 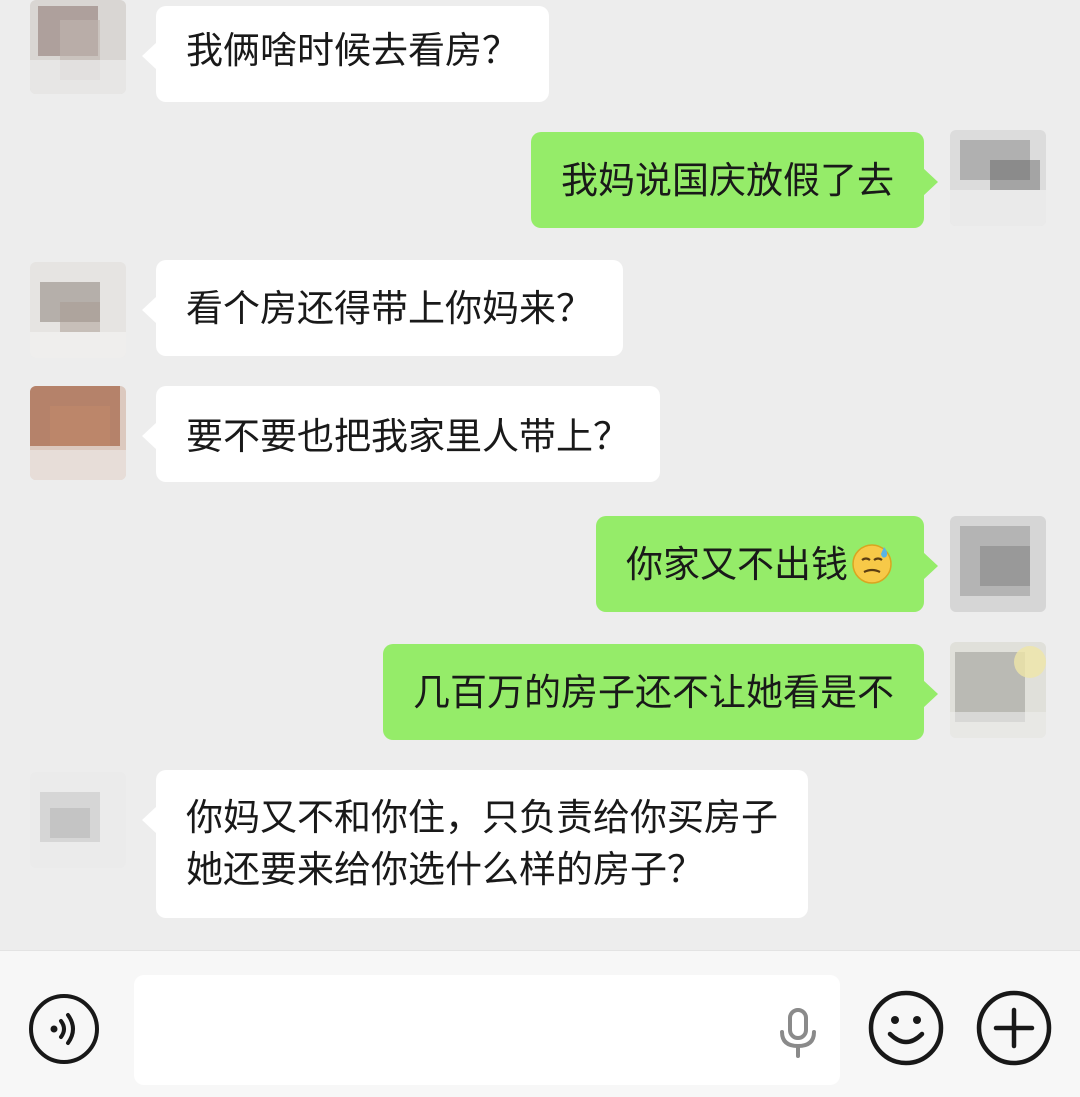 I want to click on message-incoming: 你妈又不和你住，只负责给你买房子 她还要来给你选什么样的房子？, so click(x=540, y=845).